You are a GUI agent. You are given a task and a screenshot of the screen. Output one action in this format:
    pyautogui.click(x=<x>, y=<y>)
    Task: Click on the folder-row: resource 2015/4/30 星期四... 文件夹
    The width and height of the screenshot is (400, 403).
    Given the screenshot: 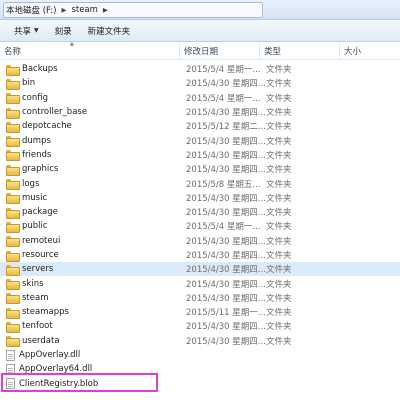 What is the action you would take?
    pyautogui.click(x=200, y=255)
    